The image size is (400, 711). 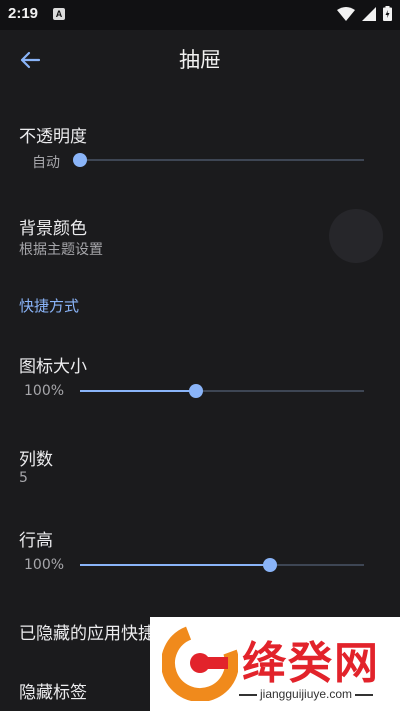 I want to click on columns-row, so click(x=200, y=465).